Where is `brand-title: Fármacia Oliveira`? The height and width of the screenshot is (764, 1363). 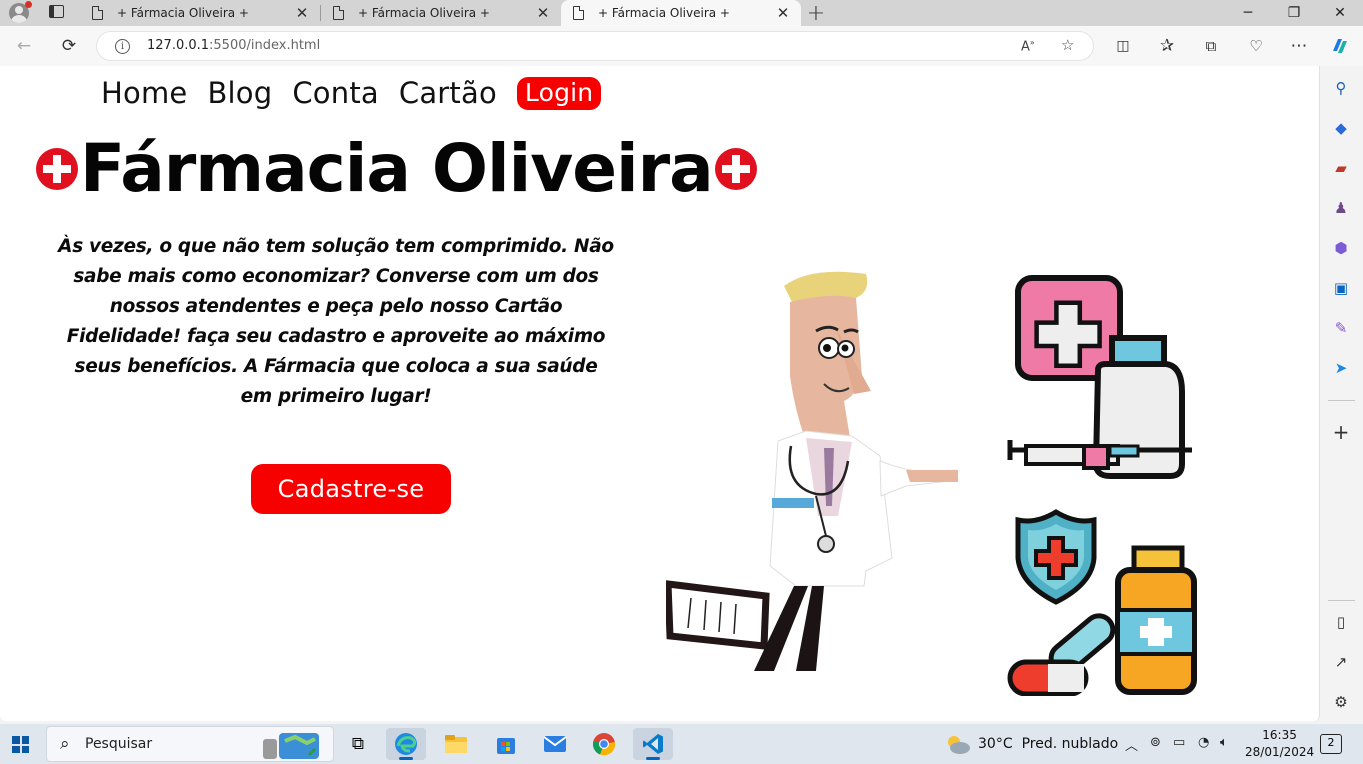 brand-title: Fármacia Oliveira is located at coordinates (397, 168).